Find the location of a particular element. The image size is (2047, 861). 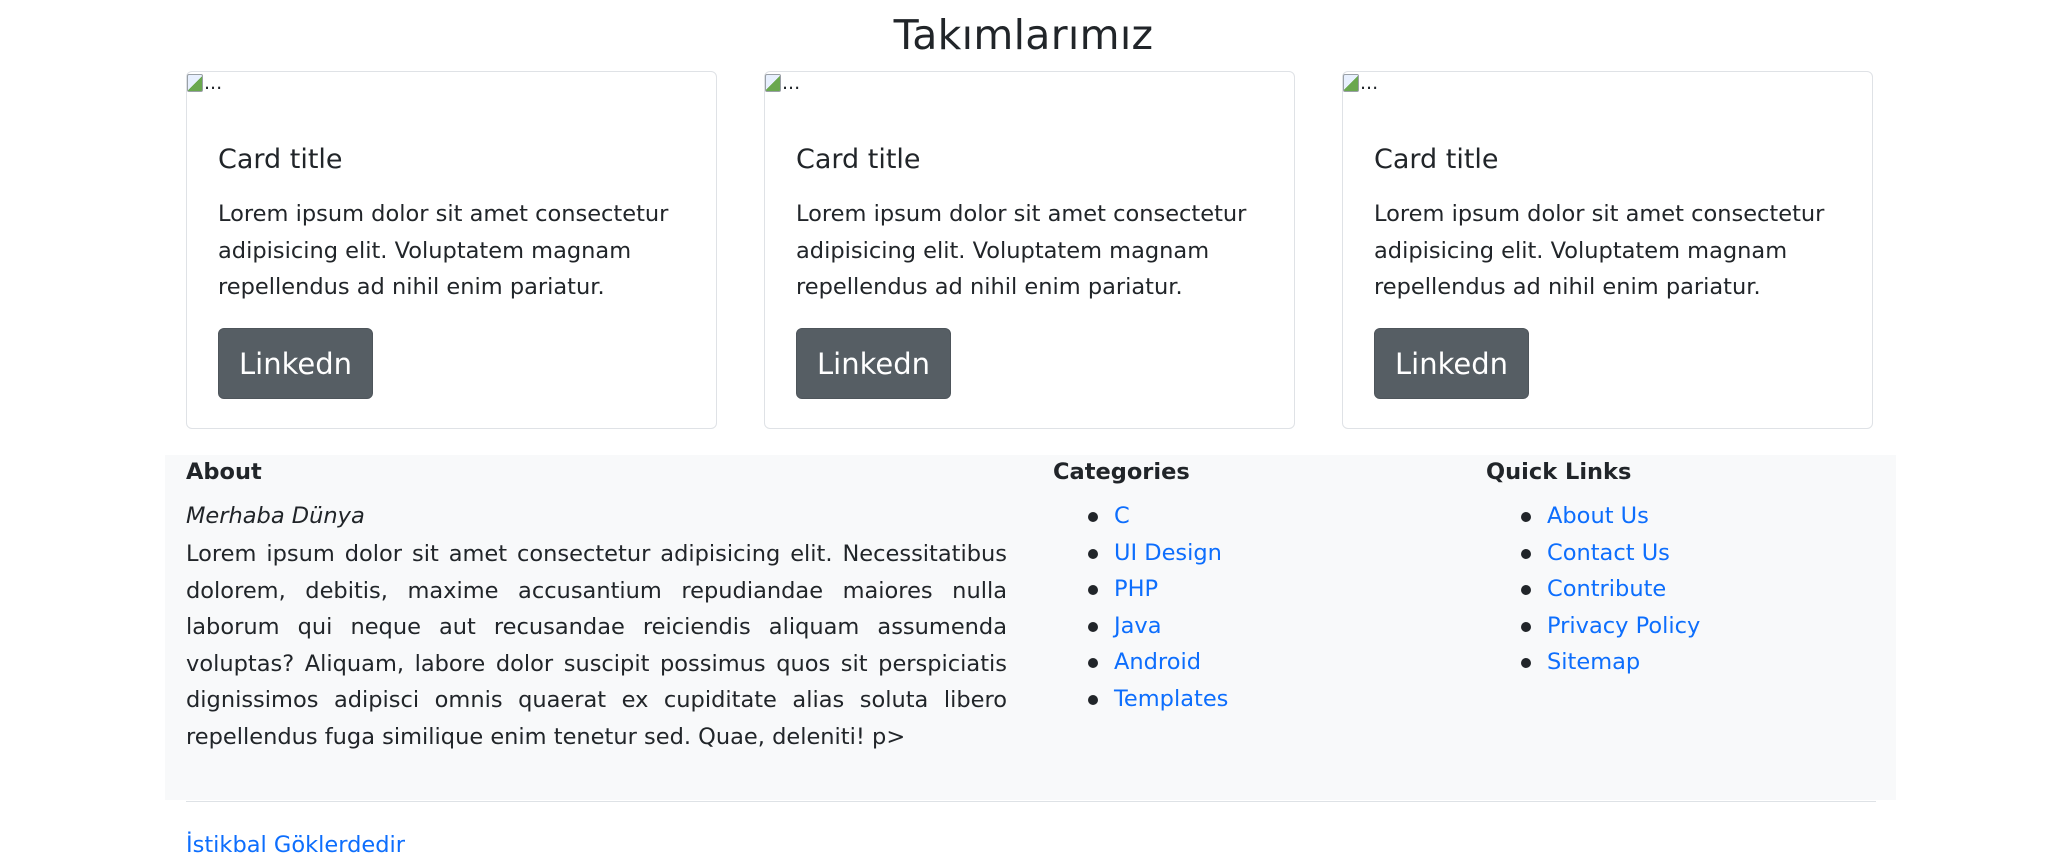

list-item: Sitemap is located at coordinates (1593, 662).